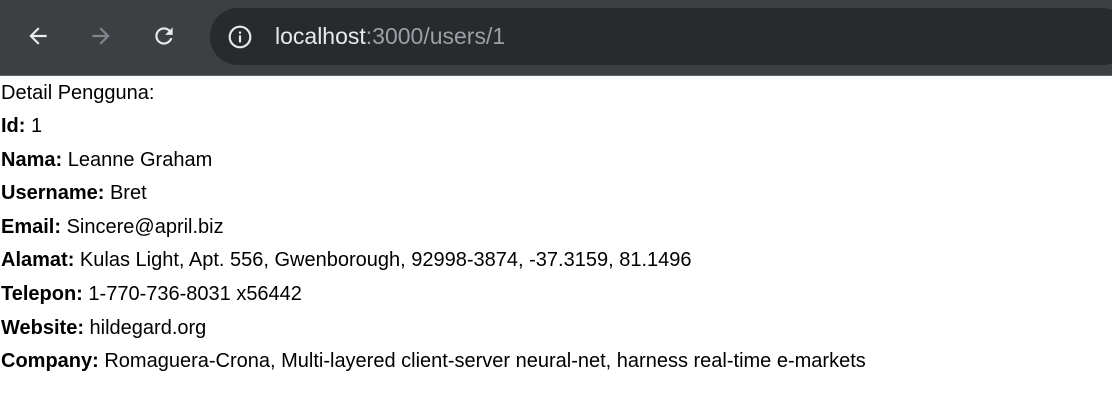  What do you see at coordinates (556, 295) in the screenshot?
I see `field-telepon: Telepon: 1-770-736-8031 x56442` at bounding box center [556, 295].